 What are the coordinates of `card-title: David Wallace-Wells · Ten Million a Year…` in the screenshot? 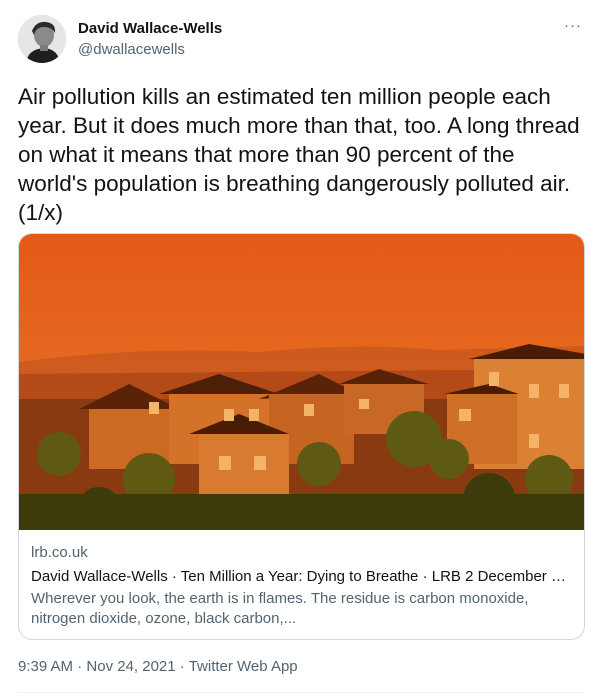 It's located at (301, 576).